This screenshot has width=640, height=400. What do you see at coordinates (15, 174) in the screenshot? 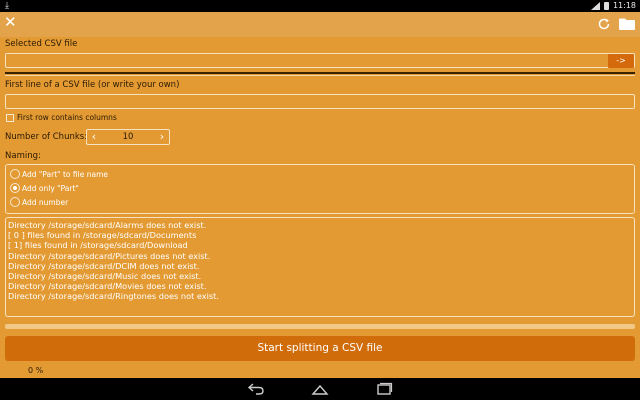
I see `radio-add-part` at bounding box center [15, 174].